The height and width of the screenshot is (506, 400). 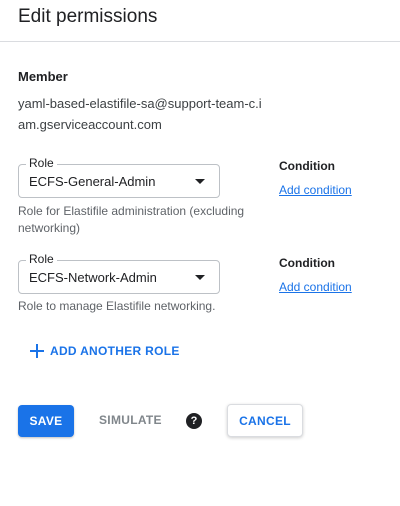 I want to click on cancel-button: CANCEL, so click(x=265, y=420).